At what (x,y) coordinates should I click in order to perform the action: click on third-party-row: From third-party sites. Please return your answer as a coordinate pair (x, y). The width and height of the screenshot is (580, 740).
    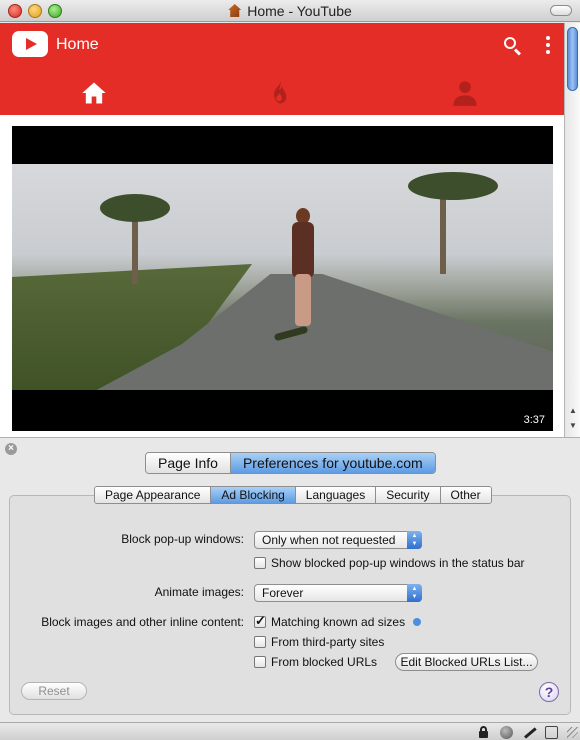
    Looking at the image, I should click on (319, 642).